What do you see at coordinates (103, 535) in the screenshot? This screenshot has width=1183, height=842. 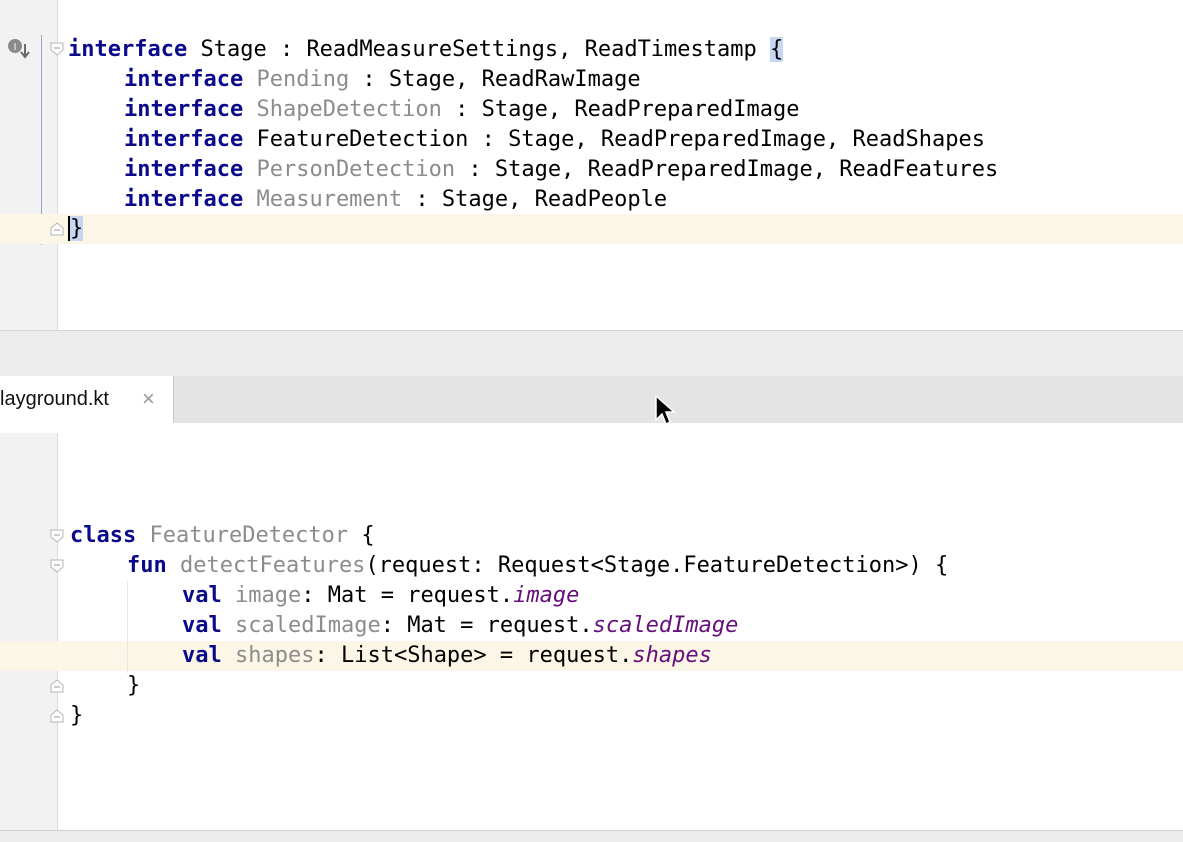 I see `keyword: class` at bounding box center [103, 535].